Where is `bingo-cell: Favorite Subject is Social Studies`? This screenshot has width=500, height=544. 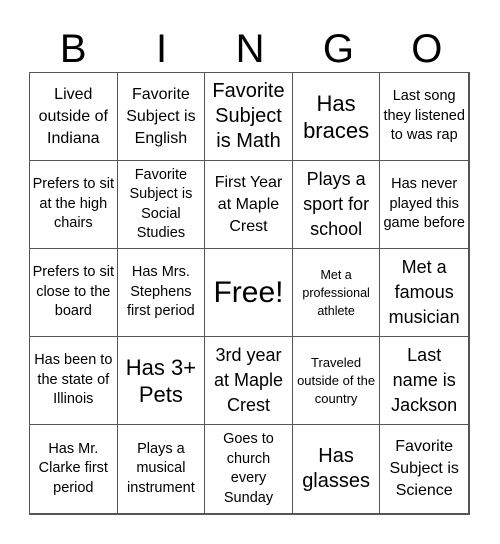 bingo-cell: Favorite Subject is Social Studies is located at coordinates (161, 205).